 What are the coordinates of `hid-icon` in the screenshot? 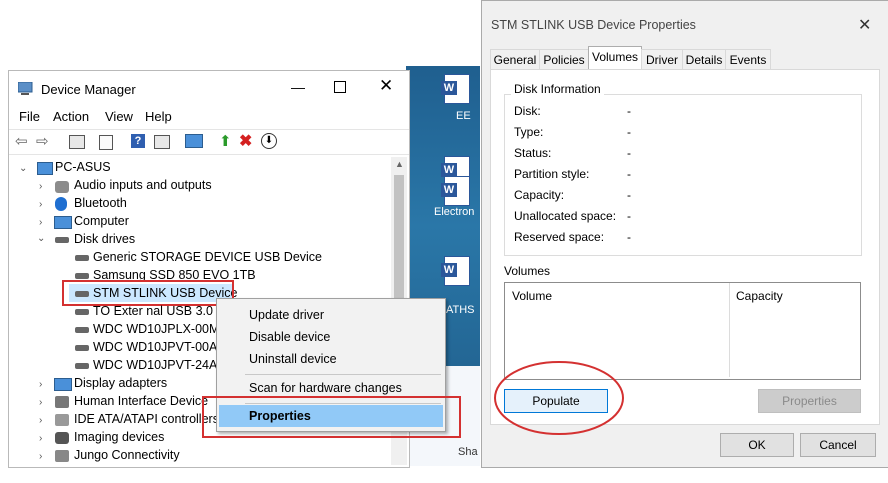 It's located at (62, 402).